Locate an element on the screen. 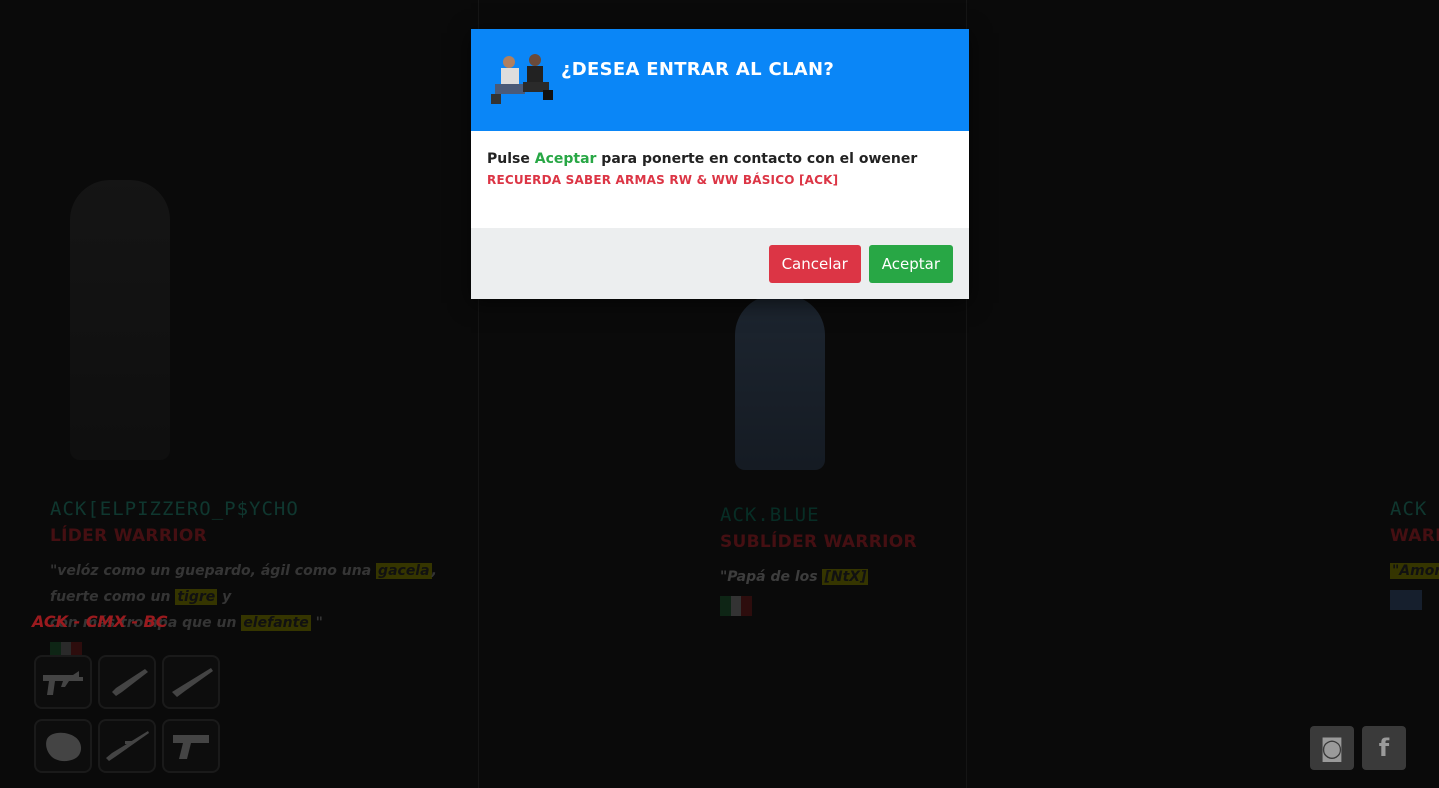 Image resolution: width=1439 pixels, height=788 pixels. modal-header: ¿DESEA ENTRAR AL CLAN? is located at coordinates (720, 80).